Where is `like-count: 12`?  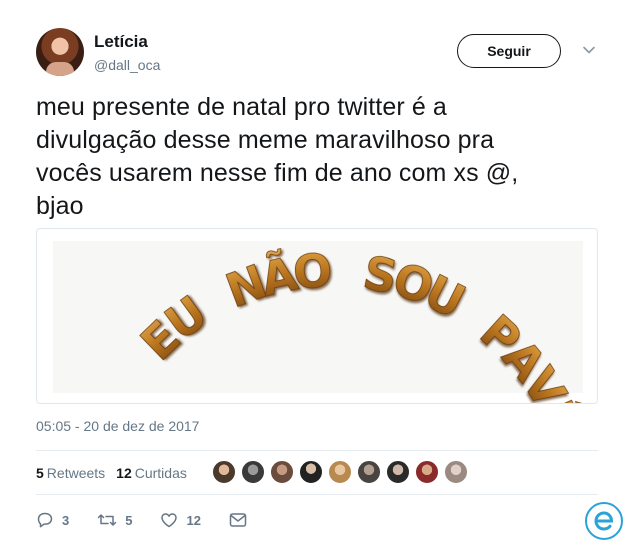 like-count: 12 is located at coordinates (193, 520).